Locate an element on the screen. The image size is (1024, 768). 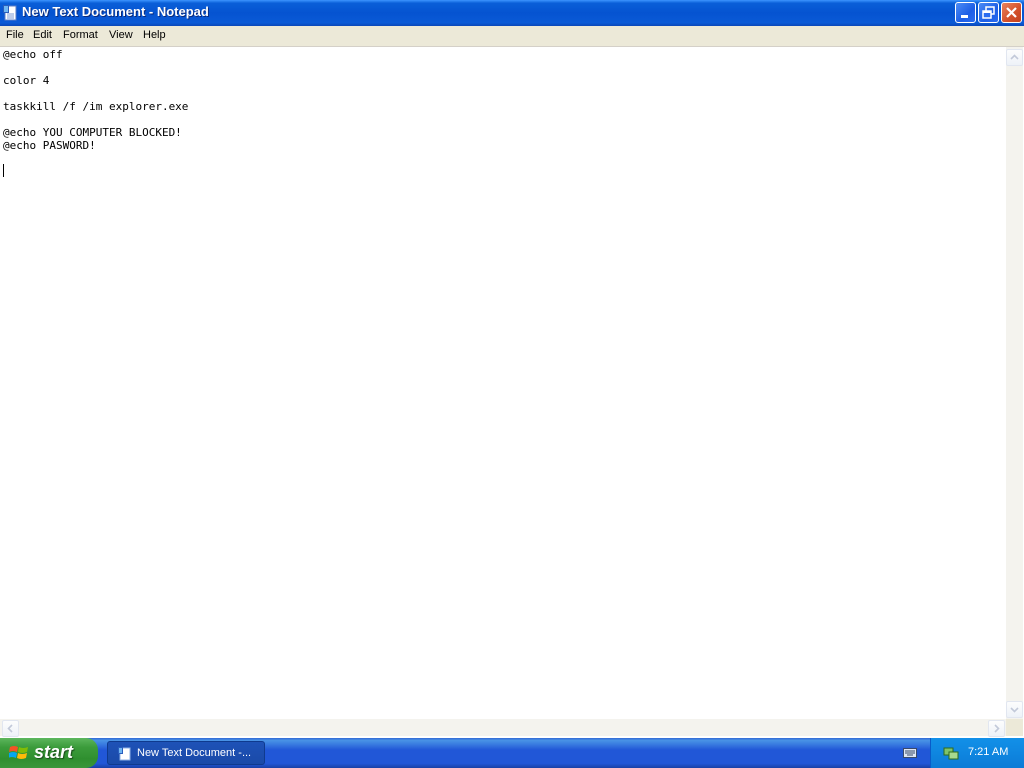
text-line: @echo off is located at coordinates (33, 54).